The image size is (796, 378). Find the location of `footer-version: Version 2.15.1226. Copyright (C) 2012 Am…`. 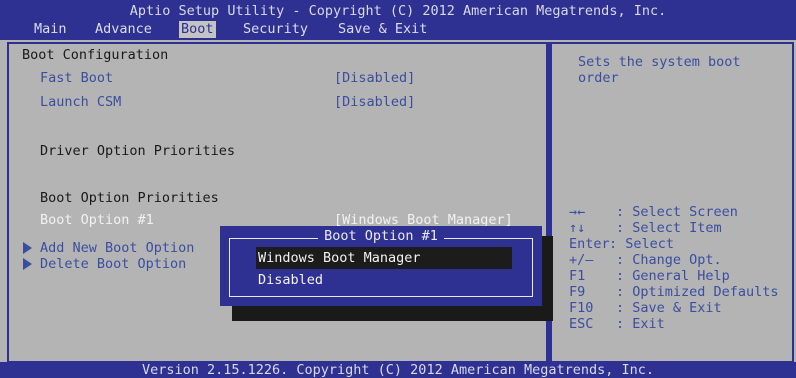

footer-version: Version 2.15.1226. Copyright (C) 2012 Am… is located at coordinates (398, 370).